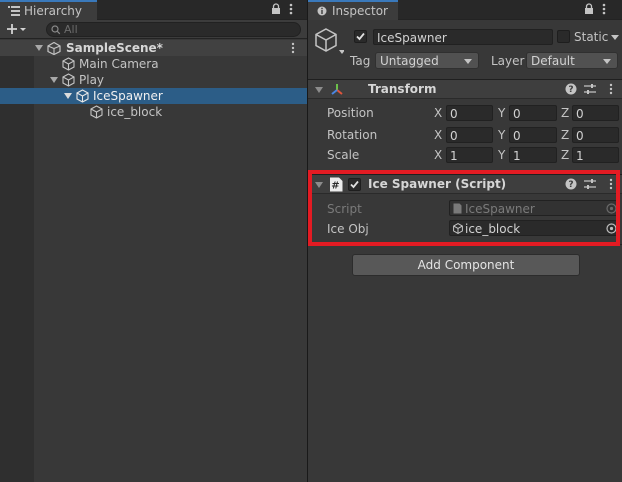 Image resolution: width=622 pixels, height=482 pixels. What do you see at coordinates (173, 29) in the screenshot?
I see `hierarchy-search-input: All` at bounding box center [173, 29].